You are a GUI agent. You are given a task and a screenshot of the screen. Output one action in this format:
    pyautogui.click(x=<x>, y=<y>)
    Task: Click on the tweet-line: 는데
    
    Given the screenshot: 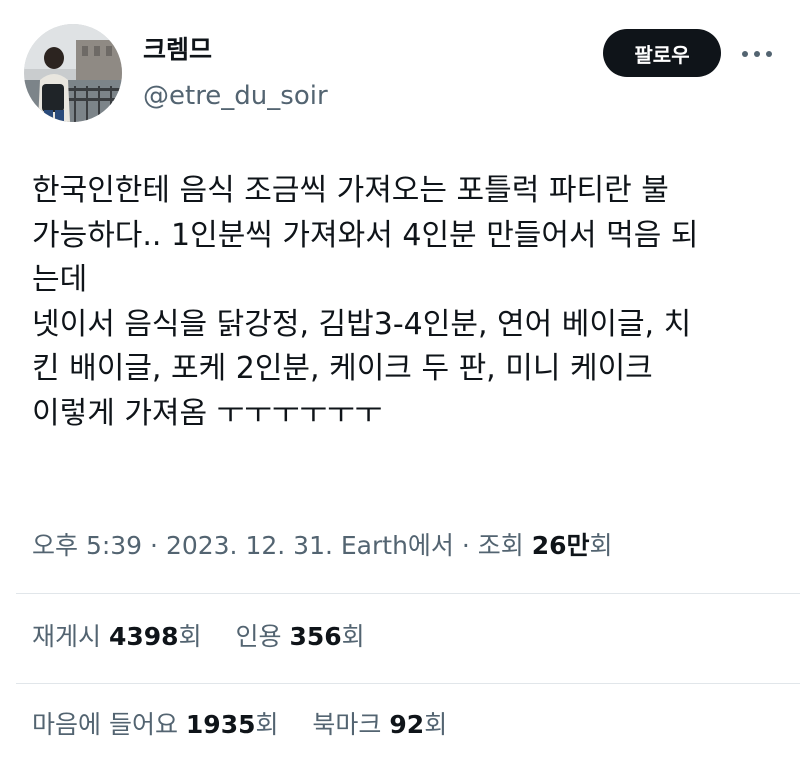 What is the action you would take?
    pyautogui.click(x=60, y=280)
    